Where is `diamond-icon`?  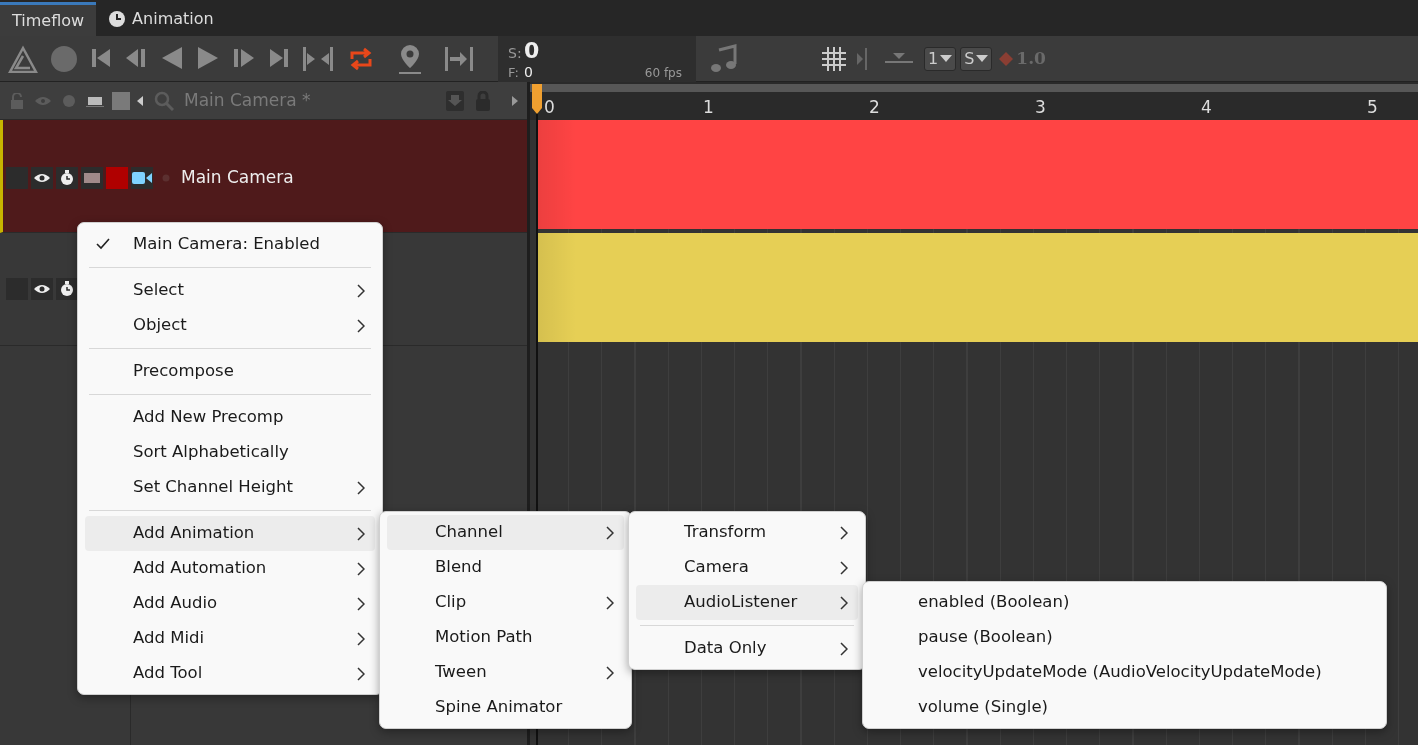
diamond-icon is located at coordinates (1006, 58).